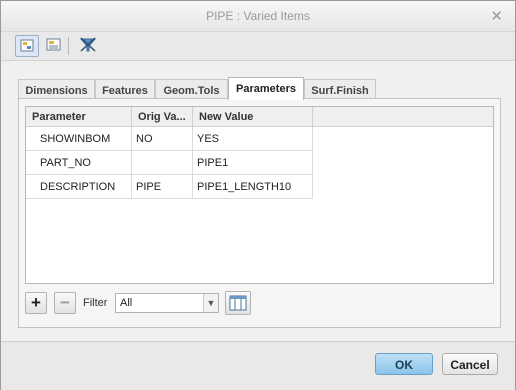 This screenshot has height=390, width=516. Describe the element at coordinates (56, 89) in the screenshot. I see `tab-dimensions: Dimensions` at that location.